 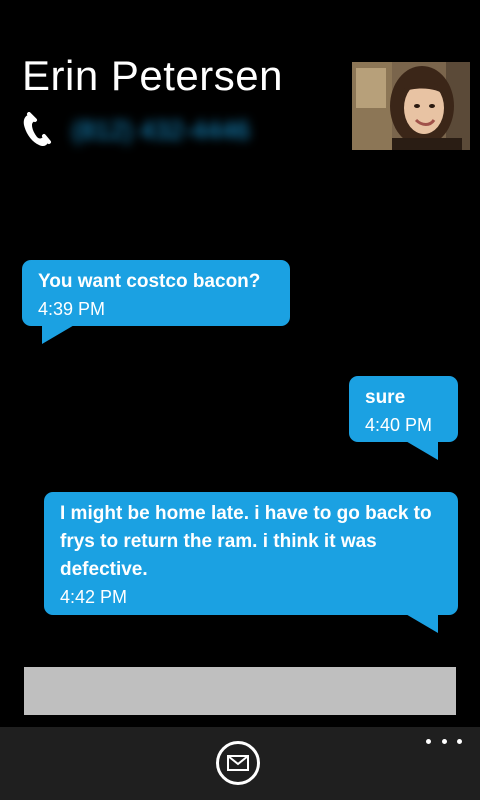 I want to click on contact-avatar, so click(x=411, y=106).